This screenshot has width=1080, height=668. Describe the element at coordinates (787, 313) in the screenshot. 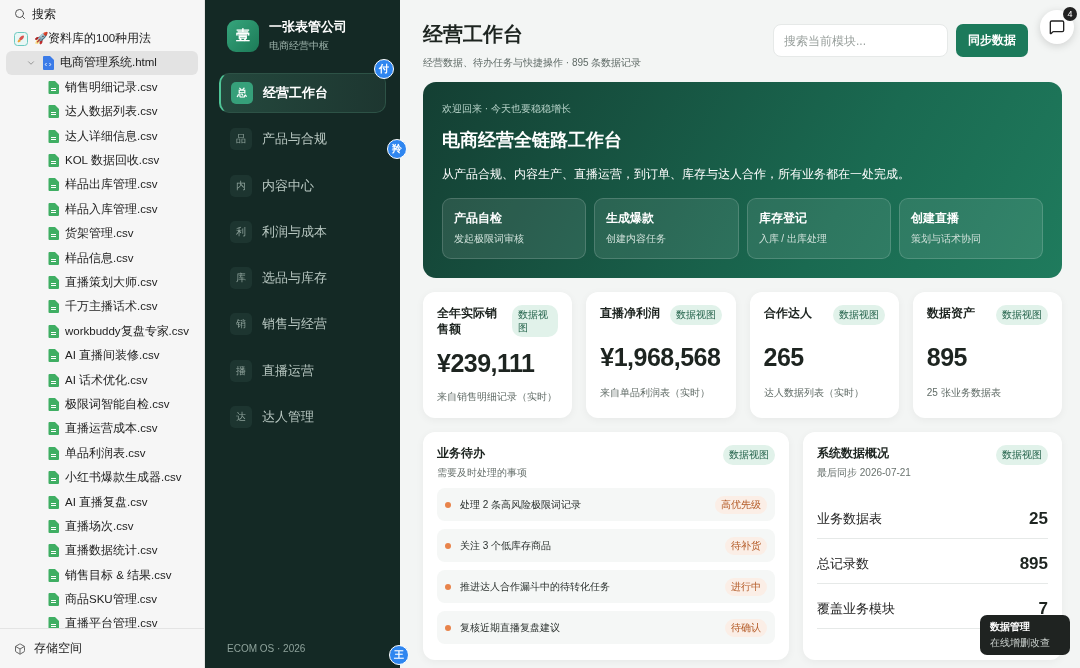

I see `stat-title: 合作达人` at that location.